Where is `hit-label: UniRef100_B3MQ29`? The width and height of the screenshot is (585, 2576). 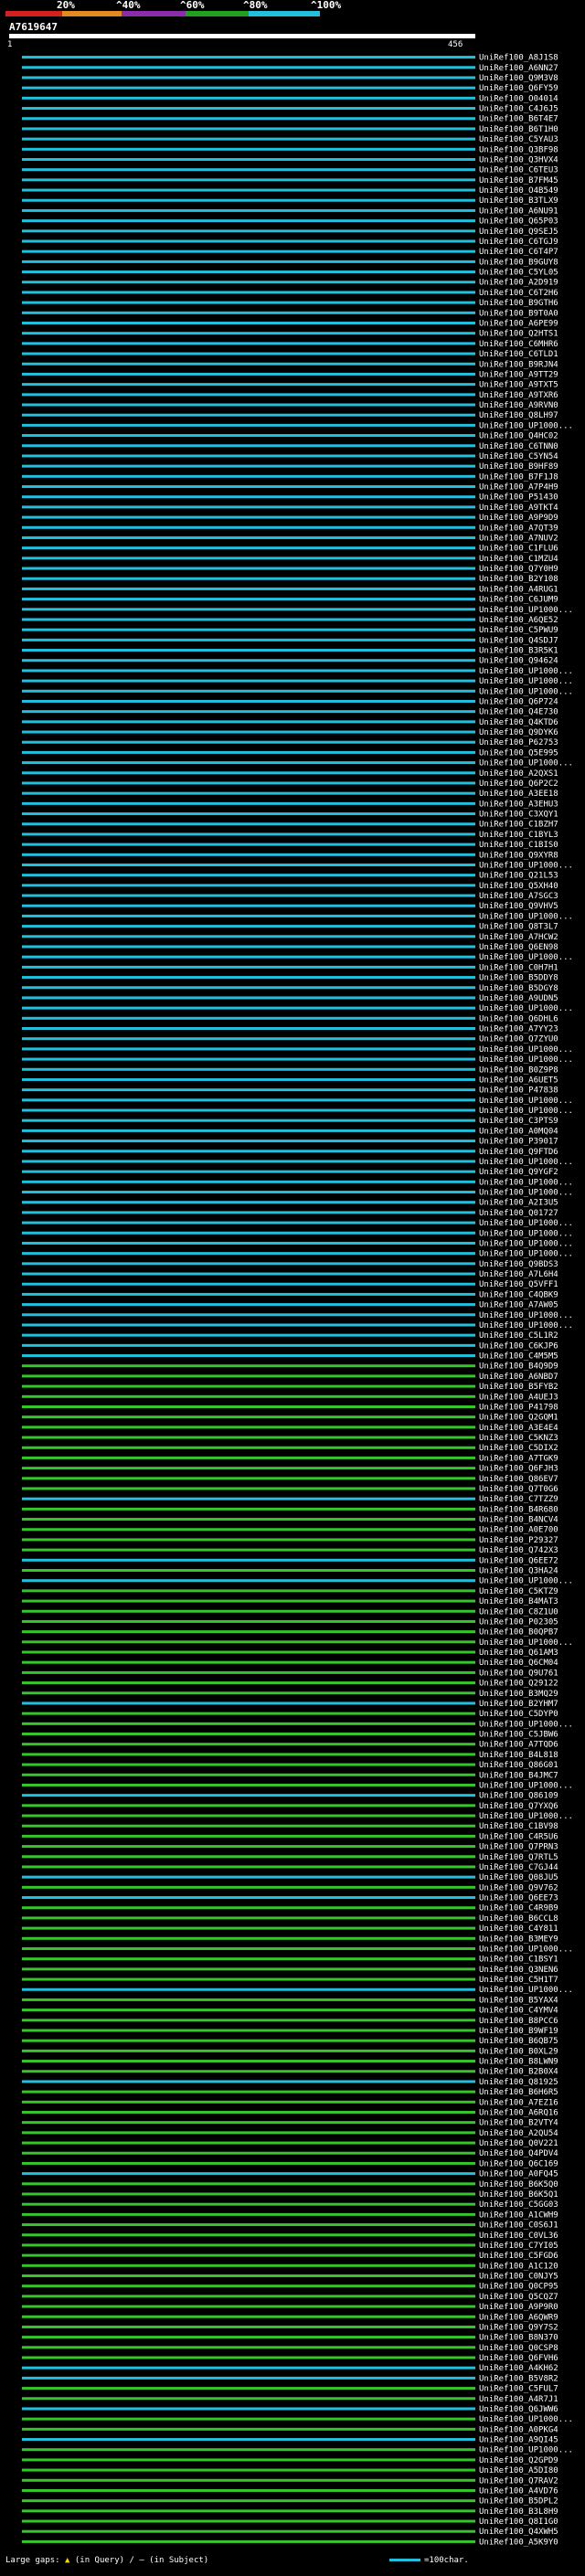
hit-label: UniRef100_B3MQ29 is located at coordinates (518, 1694).